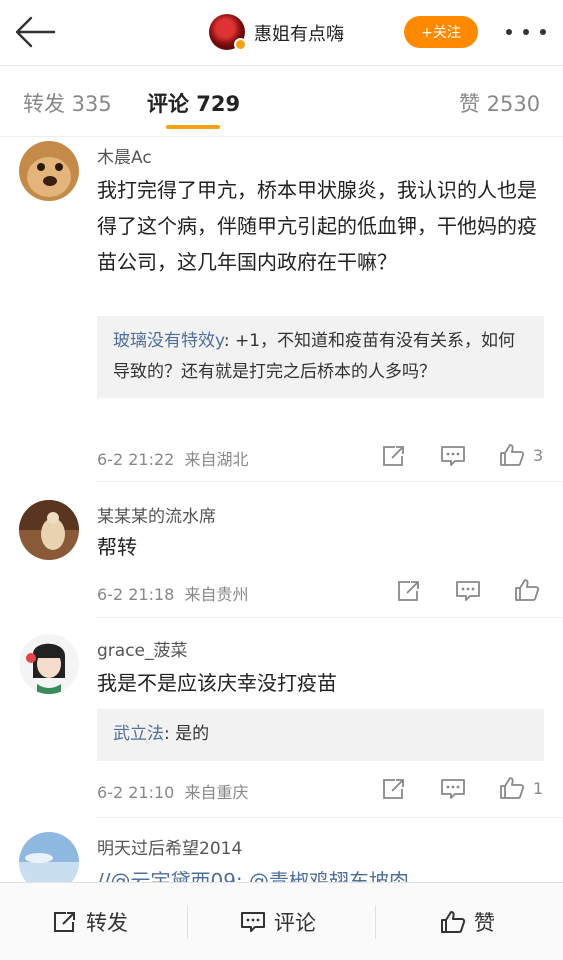 The width and height of the screenshot is (563, 960). I want to click on follow-button: +关注, so click(441, 32).